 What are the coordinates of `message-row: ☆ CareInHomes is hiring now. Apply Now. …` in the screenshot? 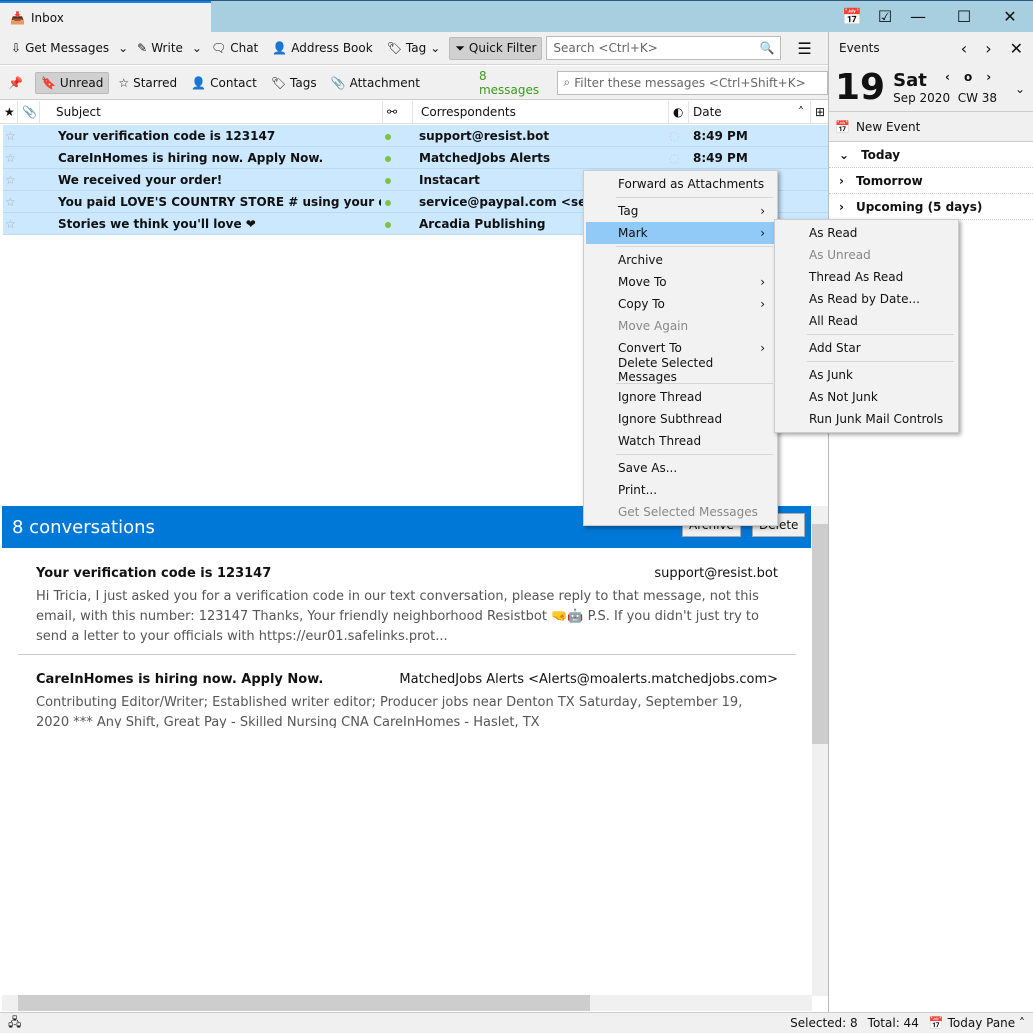 It's located at (415, 158).